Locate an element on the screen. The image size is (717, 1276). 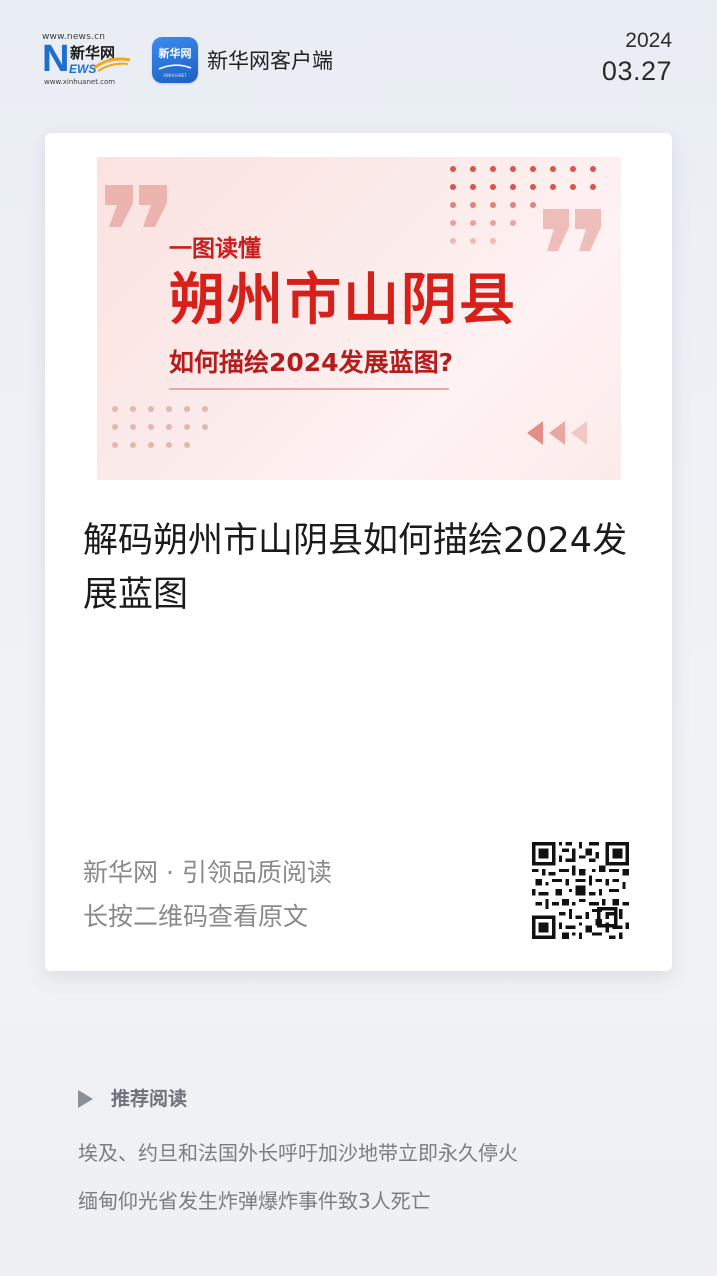
xinhua-news-logo: www.news.cn N 新华网 EWS www.xinhuanet.com is located at coordinates (88, 60).